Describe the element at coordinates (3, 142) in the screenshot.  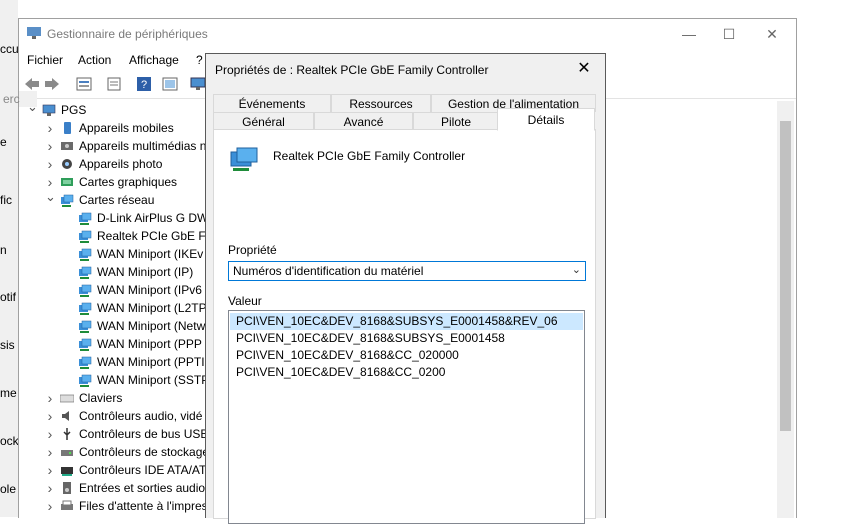
I see `background-text: e` at that location.